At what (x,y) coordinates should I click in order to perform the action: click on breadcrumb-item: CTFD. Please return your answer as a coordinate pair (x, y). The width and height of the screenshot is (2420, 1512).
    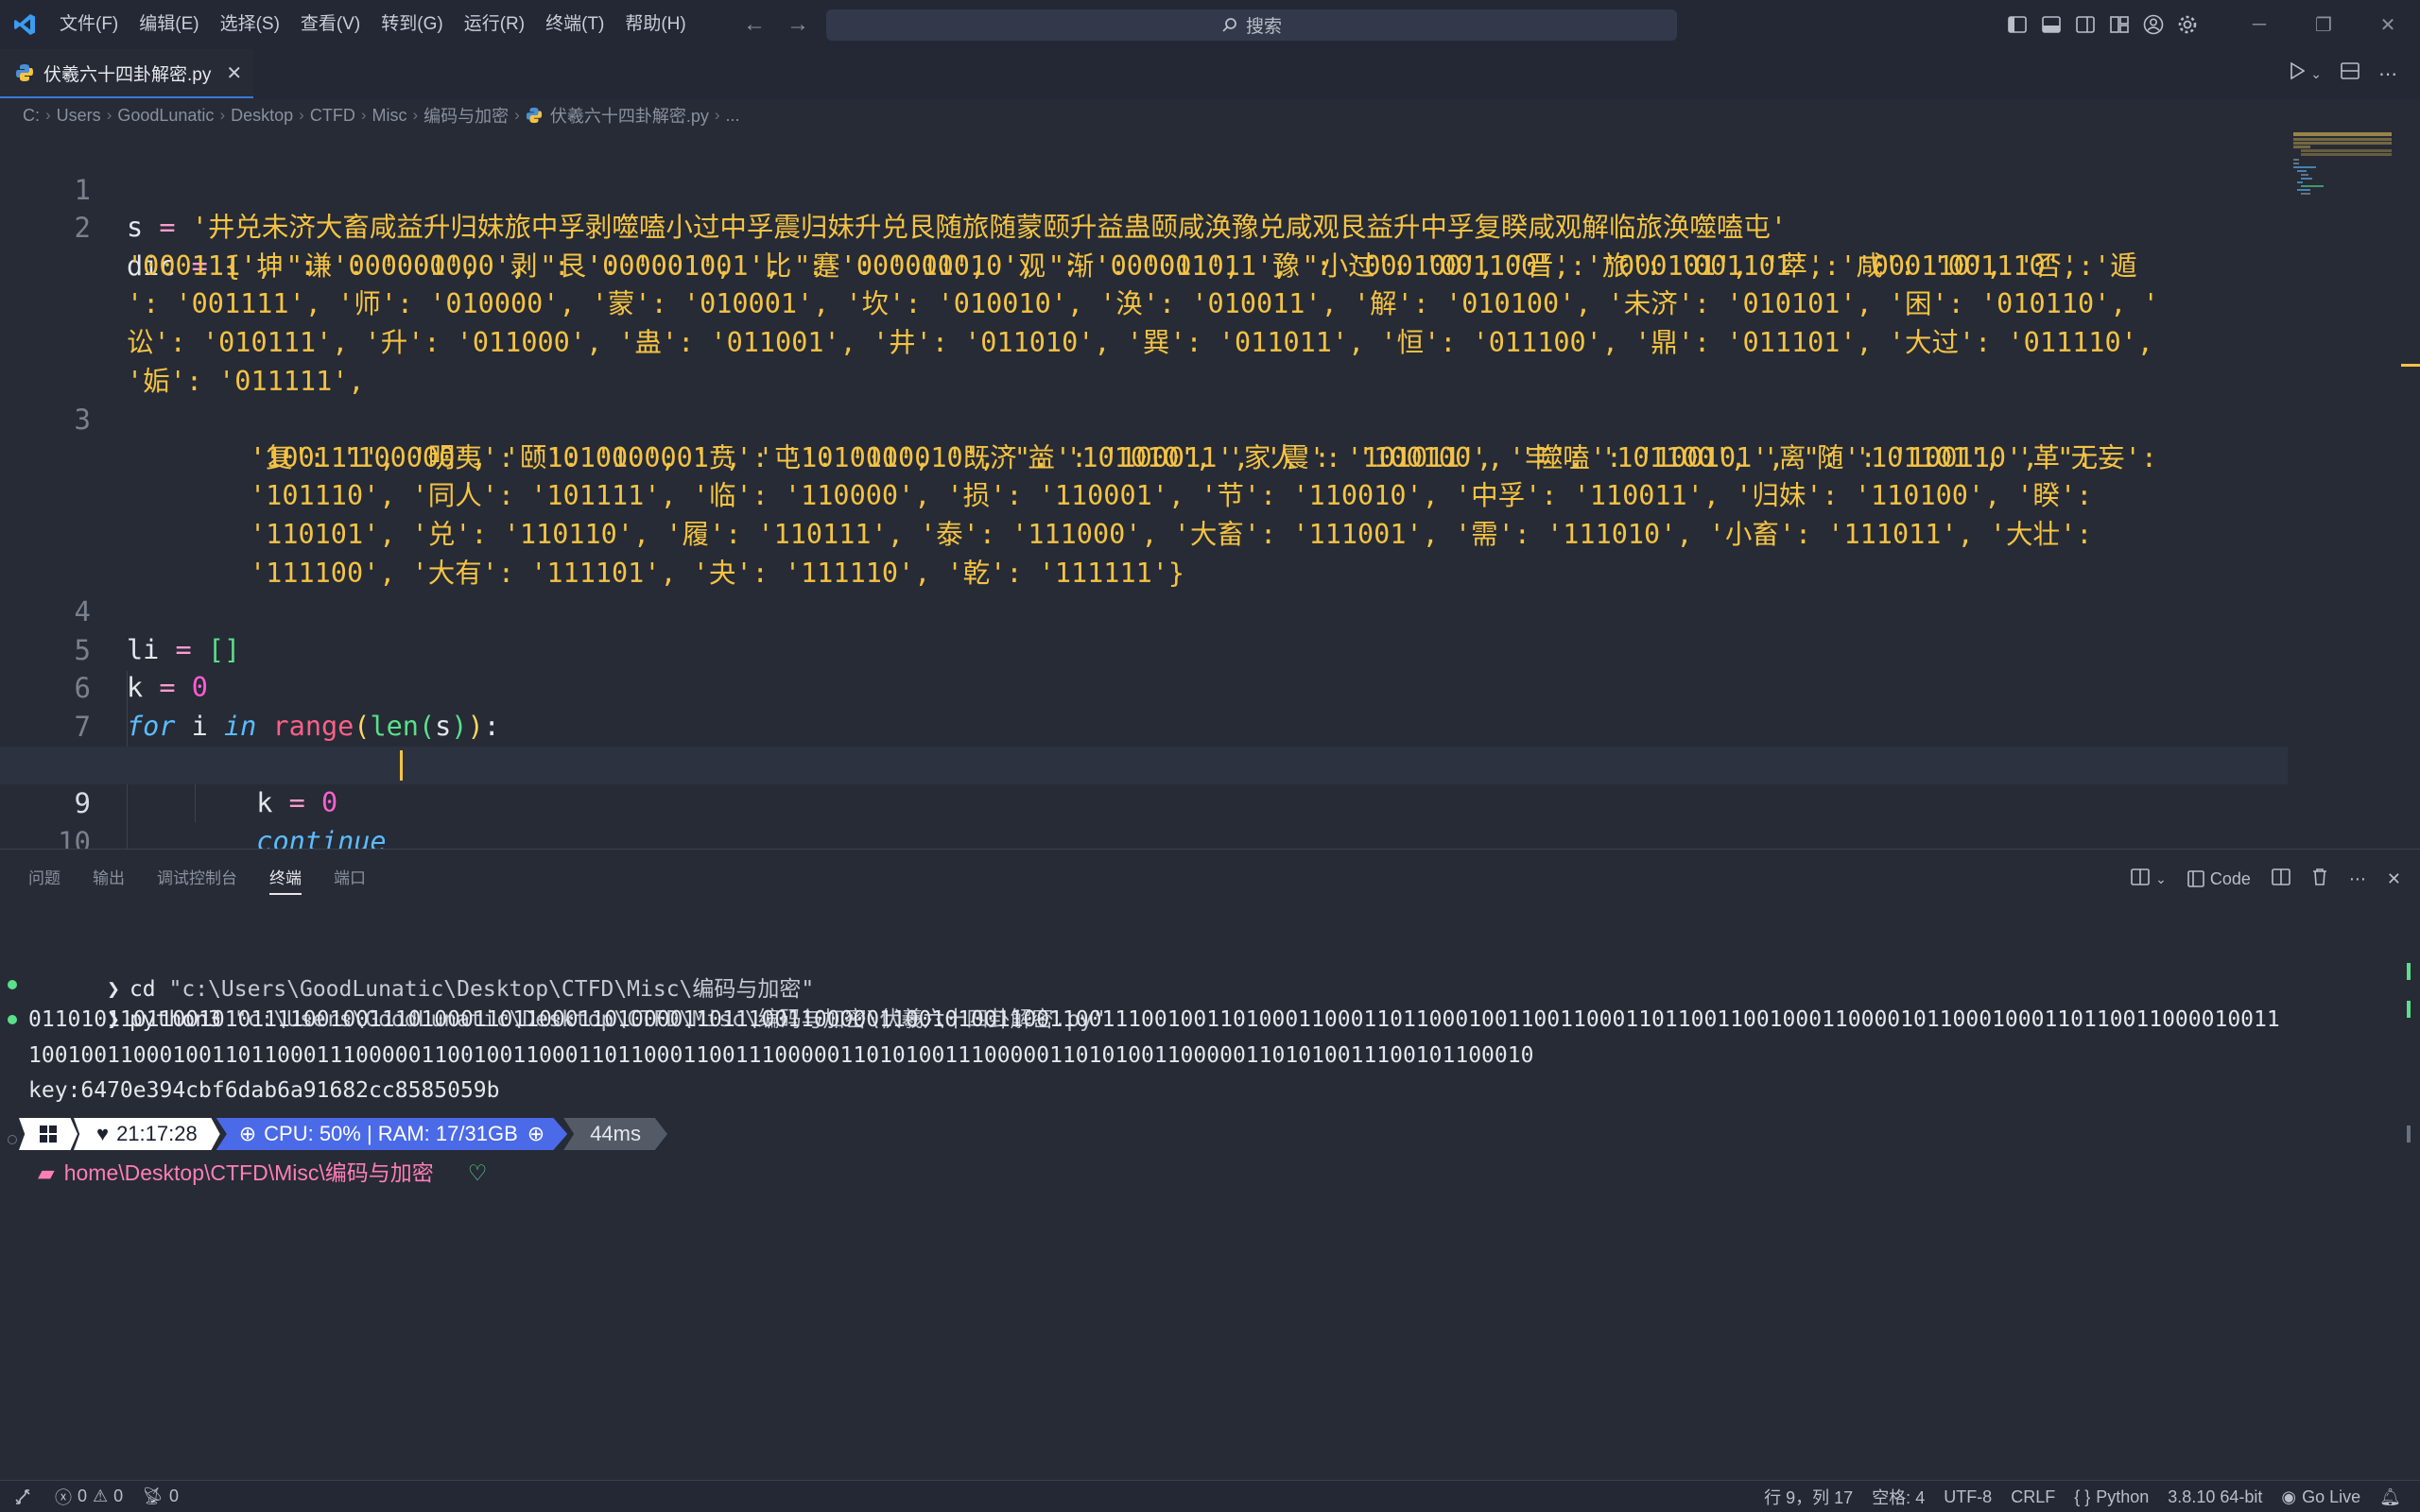
    Looking at the image, I should click on (332, 116).